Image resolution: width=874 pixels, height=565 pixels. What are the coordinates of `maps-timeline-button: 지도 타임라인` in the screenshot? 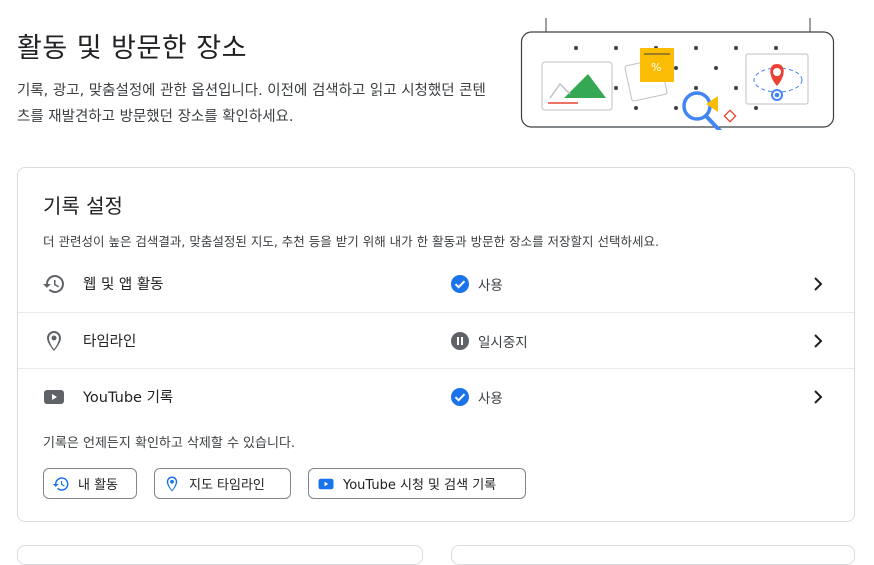 It's located at (222, 483).